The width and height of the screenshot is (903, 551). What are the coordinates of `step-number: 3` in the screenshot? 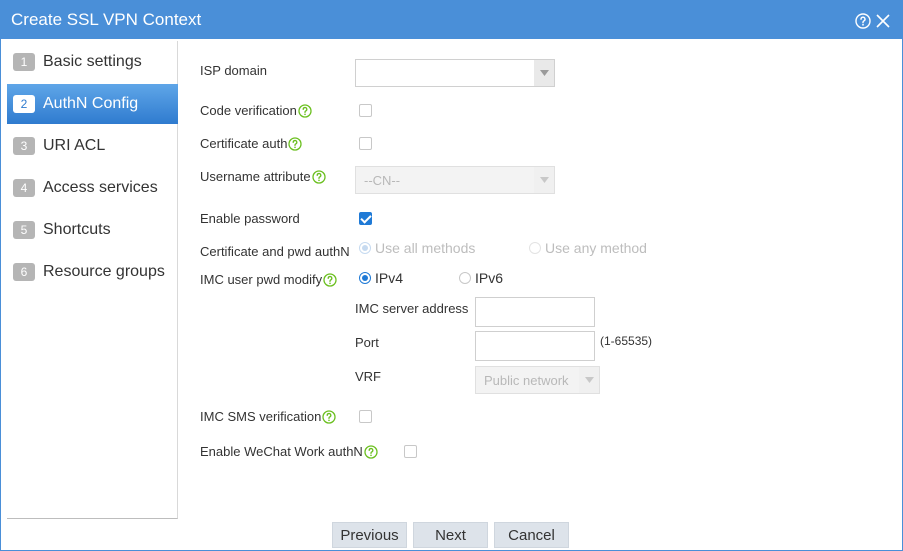 It's located at (24, 146).